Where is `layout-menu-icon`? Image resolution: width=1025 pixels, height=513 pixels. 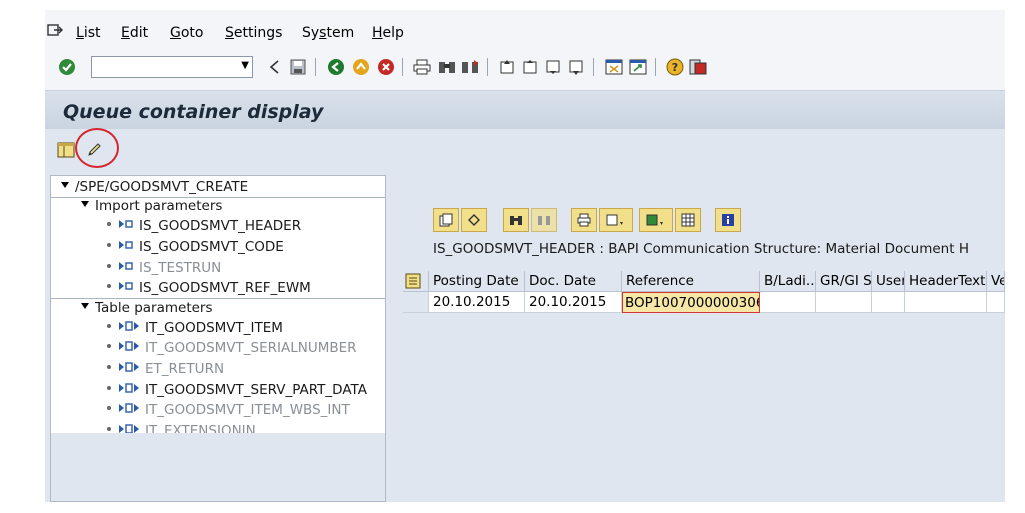
layout-menu-icon is located at coordinates (698, 67).